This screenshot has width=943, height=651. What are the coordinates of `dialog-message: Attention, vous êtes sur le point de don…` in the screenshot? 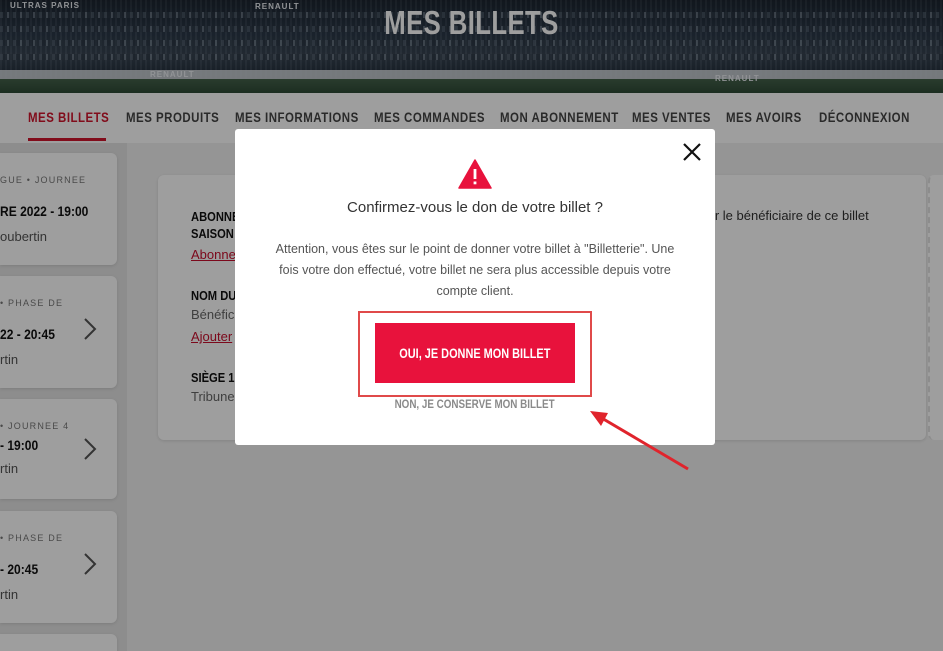 It's located at (475, 270).